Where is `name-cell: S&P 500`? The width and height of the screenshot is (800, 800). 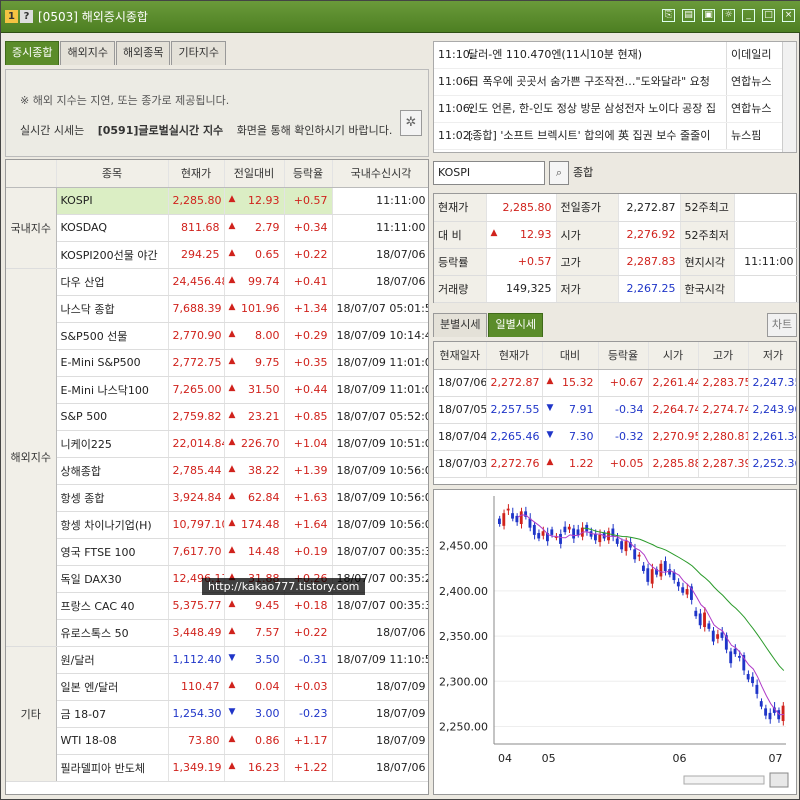 name-cell: S&P 500 is located at coordinates (112, 417).